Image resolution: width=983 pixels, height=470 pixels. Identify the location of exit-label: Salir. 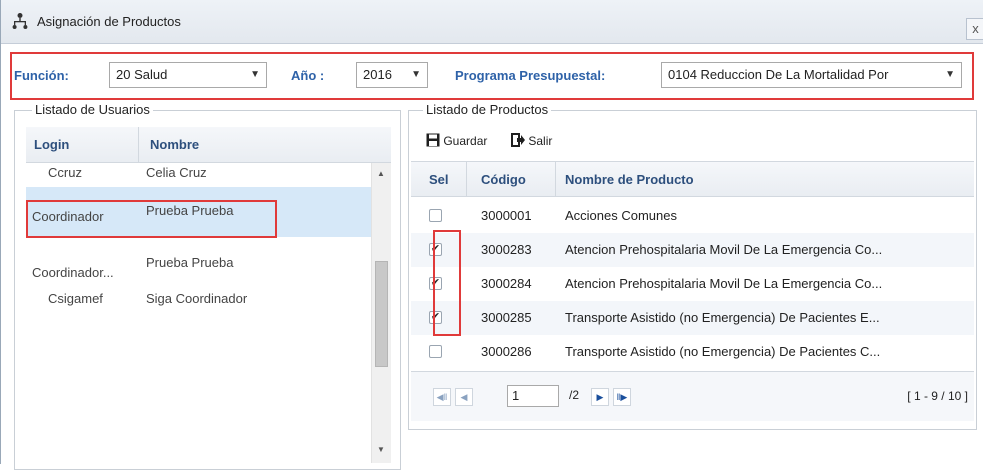
(540, 141).